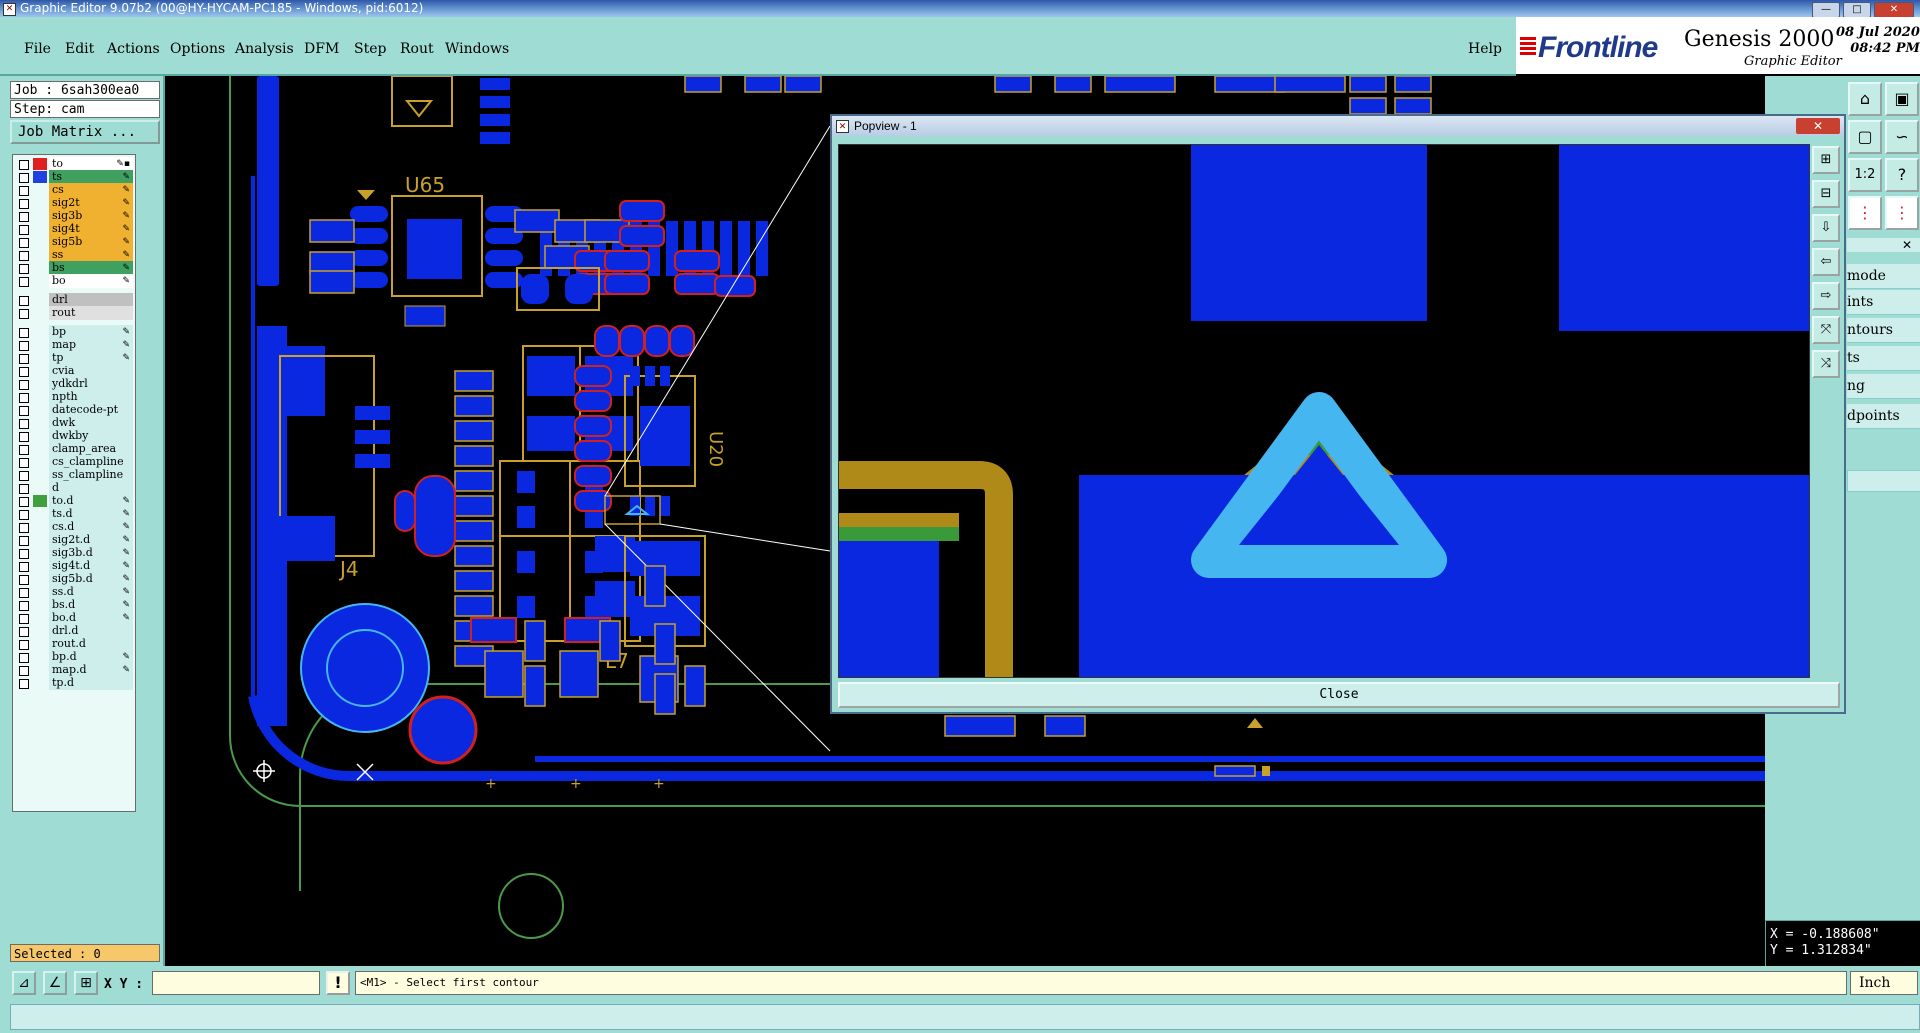 The width and height of the screenshot is (1920, 1033). I want to click on popview-close-icon: ✕, so click(1818, 126).